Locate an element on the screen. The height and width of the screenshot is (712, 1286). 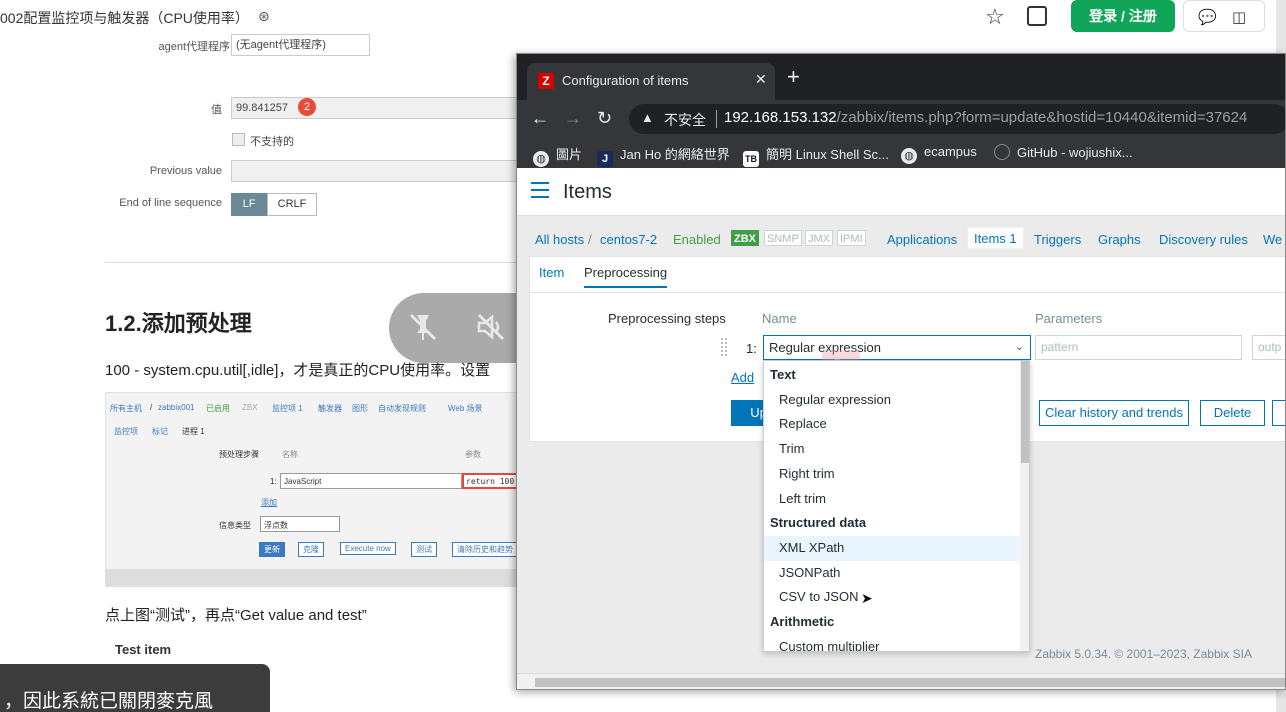
embed-name-header: 名称 is located at coordinates (290, 454).